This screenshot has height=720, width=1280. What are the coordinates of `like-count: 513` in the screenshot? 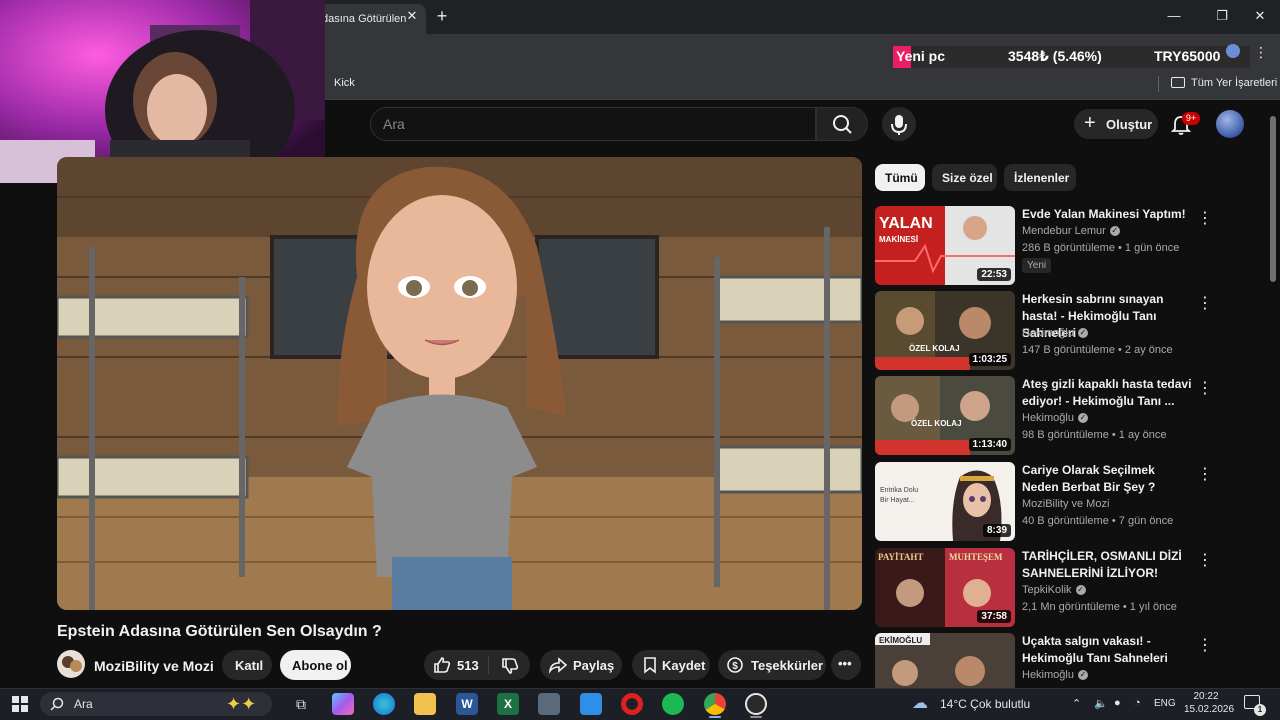 It's located at (468, 665).